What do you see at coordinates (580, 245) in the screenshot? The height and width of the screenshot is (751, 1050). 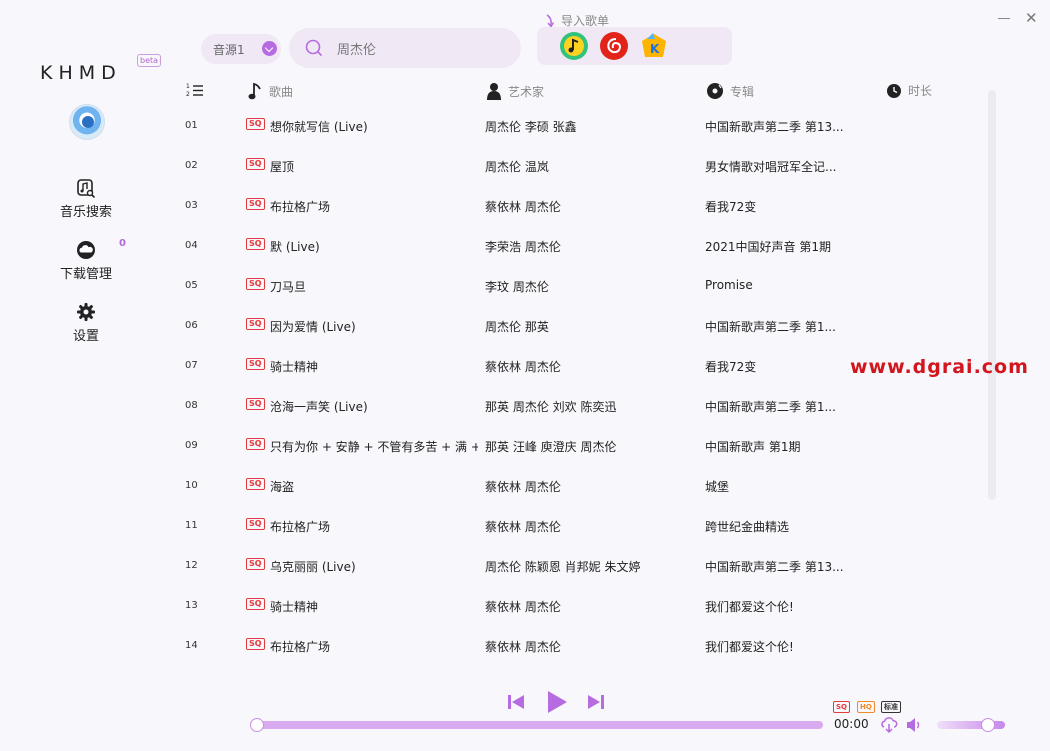 I see `table-row: 04 SQ 默 (Live) 李荣浩 周杰伦 2021中国好声音 第1期` at bounding box center [580, 245].